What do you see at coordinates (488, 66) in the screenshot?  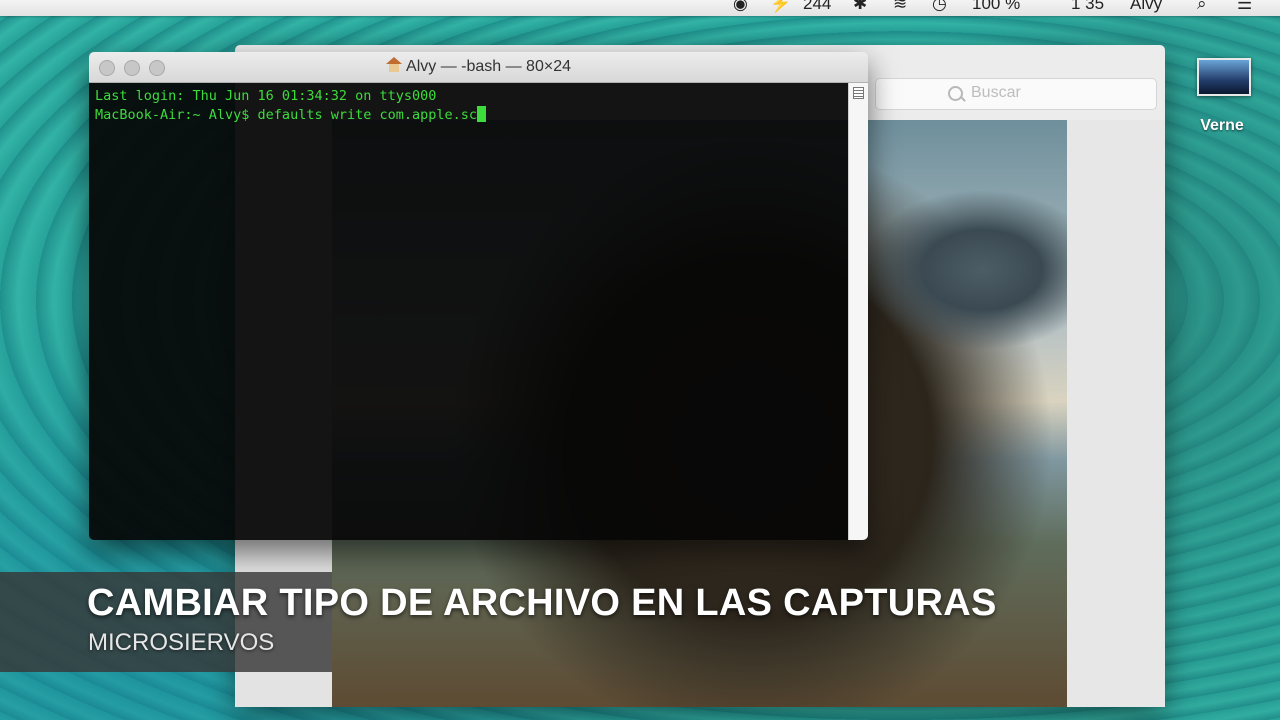 I see `terminal-title-text: Alvy — -bash — 80×24` at bounding box center [488, 66].